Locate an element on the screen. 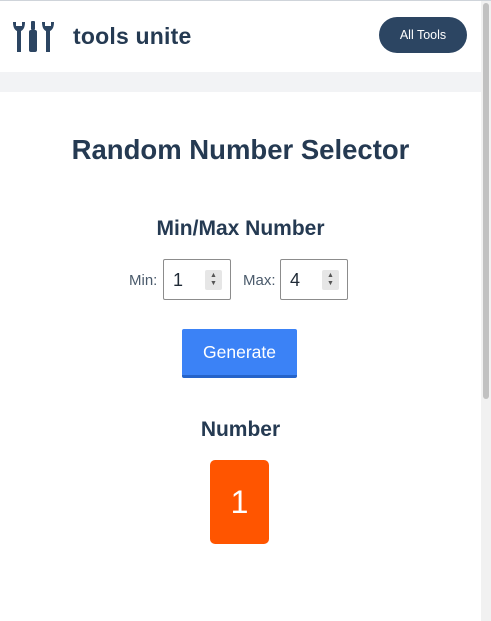 Image resolution: width=491 pixels, height=621 pixels. all-tools-button: All Tools is located at coordinates (423, 35).